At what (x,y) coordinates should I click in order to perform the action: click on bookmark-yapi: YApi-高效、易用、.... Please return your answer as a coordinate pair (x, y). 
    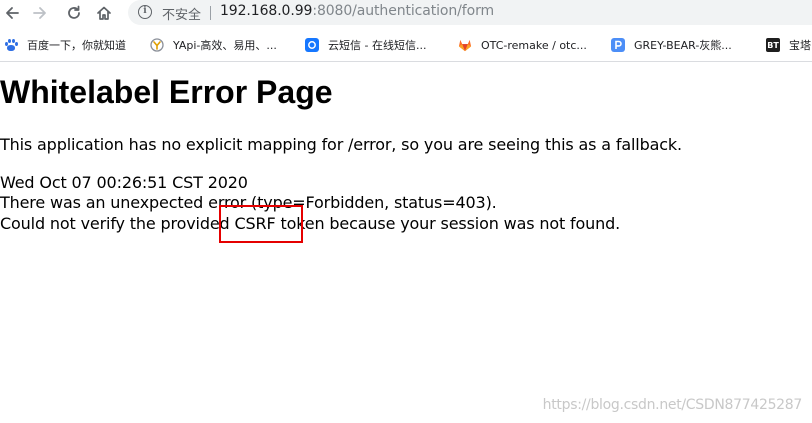
    Looking at the image, I should click on (213, 45).